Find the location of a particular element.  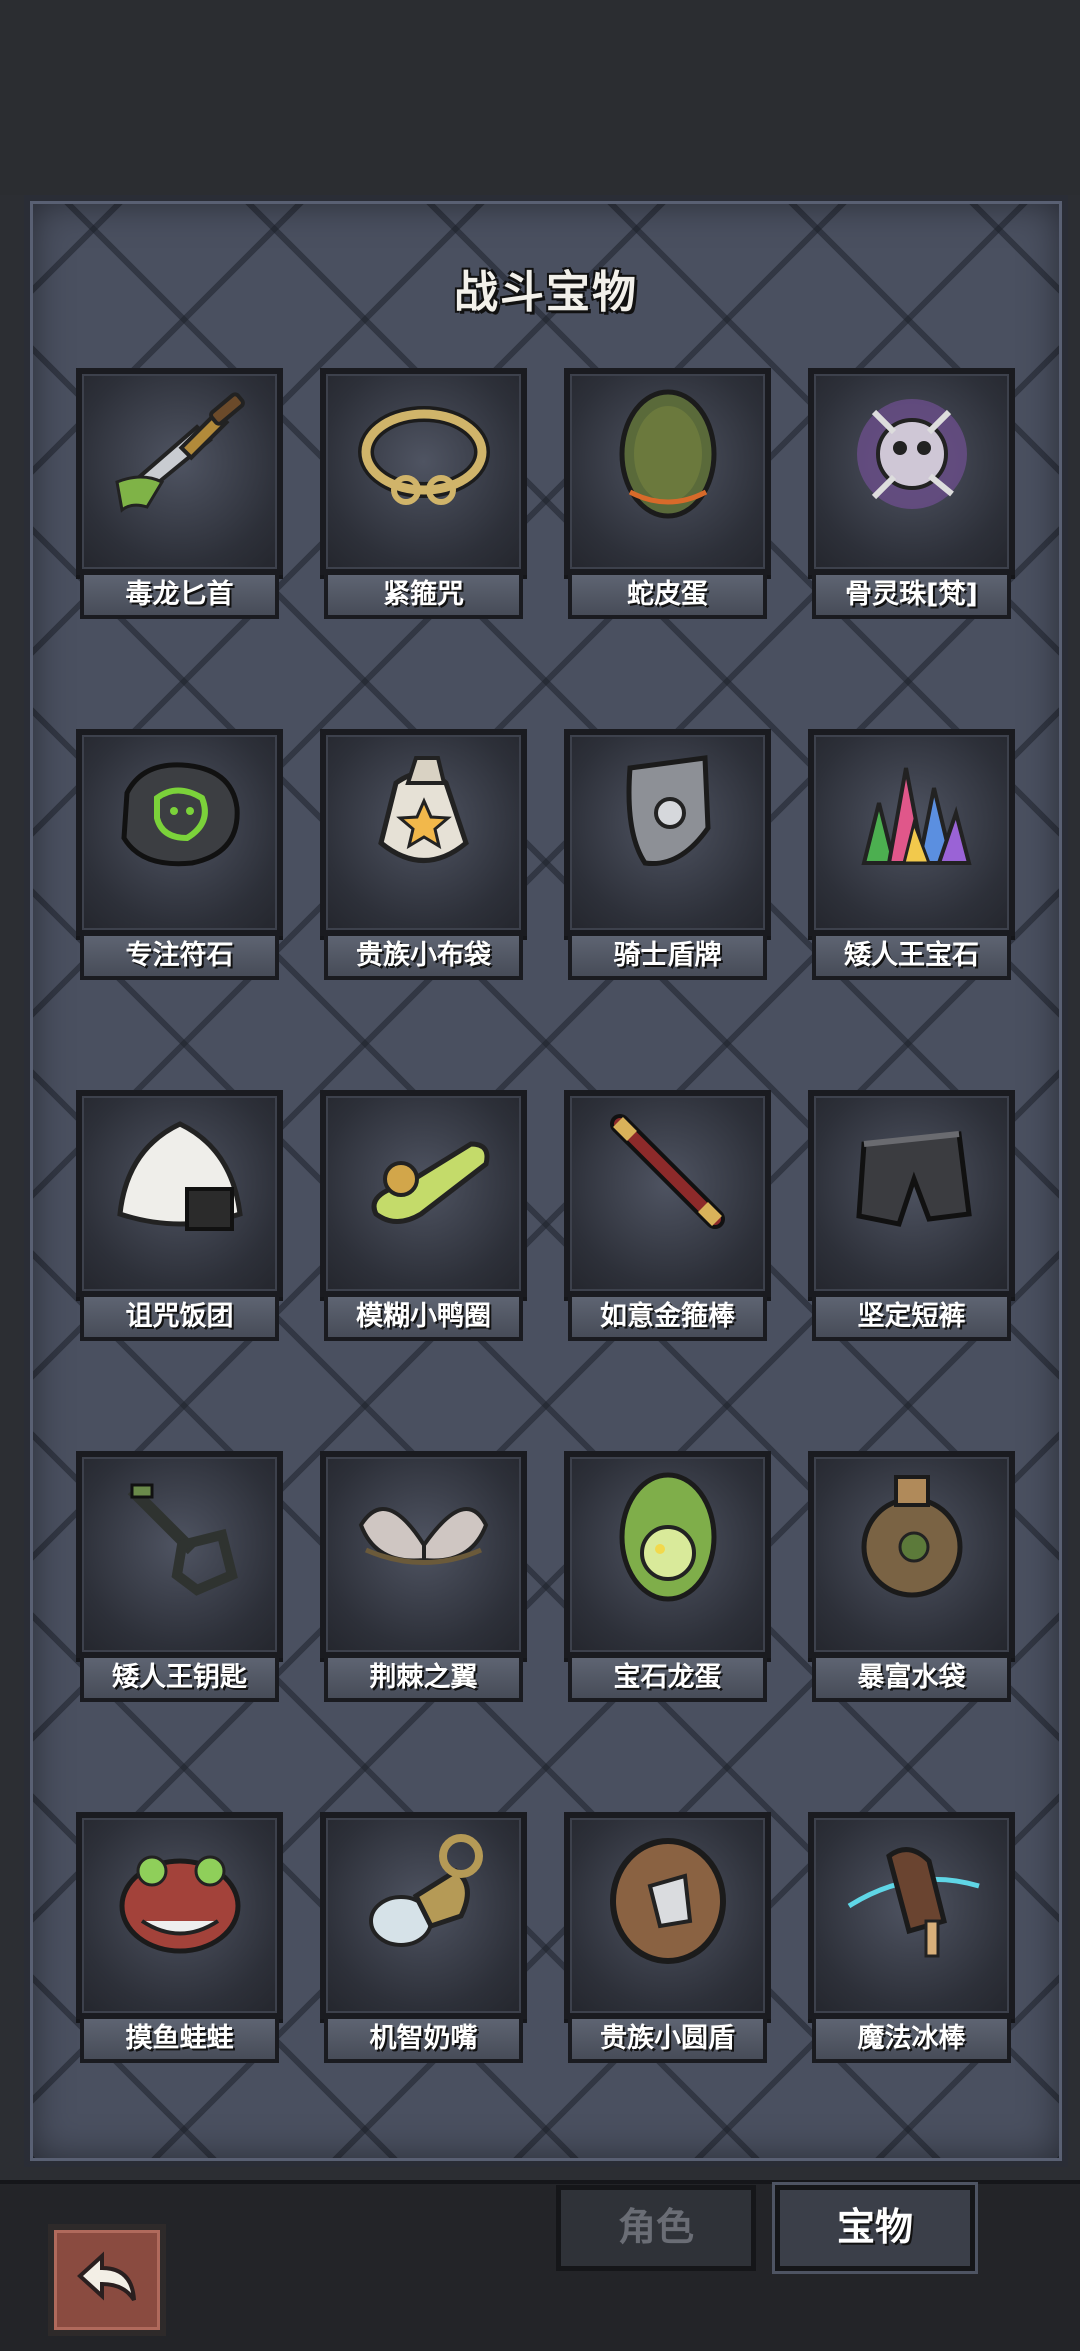

golden-band-icon is located at coordinates (424, 455).